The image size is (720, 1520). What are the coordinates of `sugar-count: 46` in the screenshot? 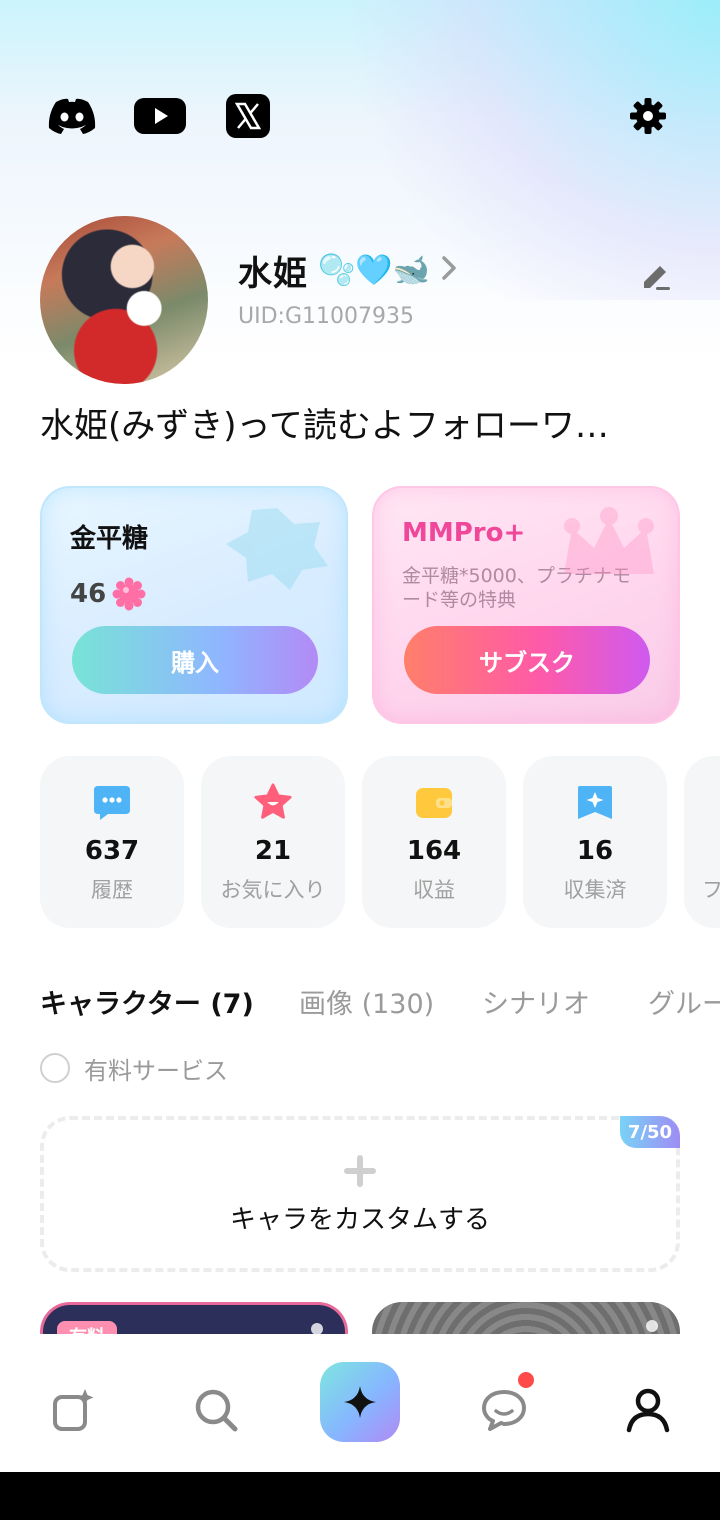 It's located at (88, 594).